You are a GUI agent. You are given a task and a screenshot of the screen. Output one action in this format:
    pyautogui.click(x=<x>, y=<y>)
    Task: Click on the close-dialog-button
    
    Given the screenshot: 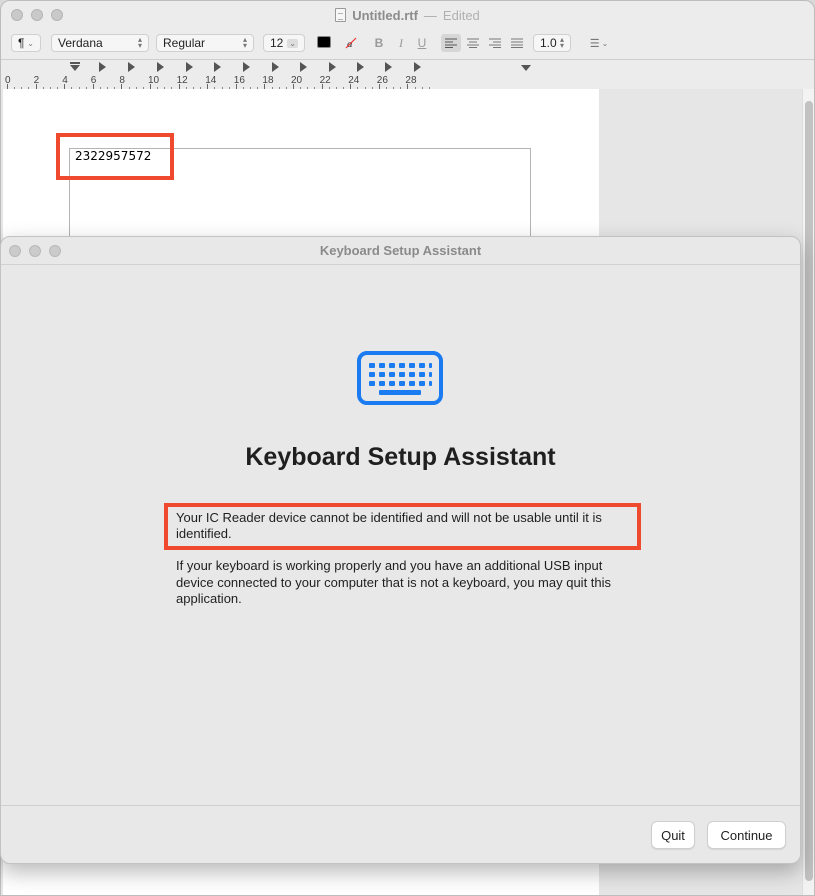 What is the action you would take?
    pyautogui.click(x=15, y=251)
    